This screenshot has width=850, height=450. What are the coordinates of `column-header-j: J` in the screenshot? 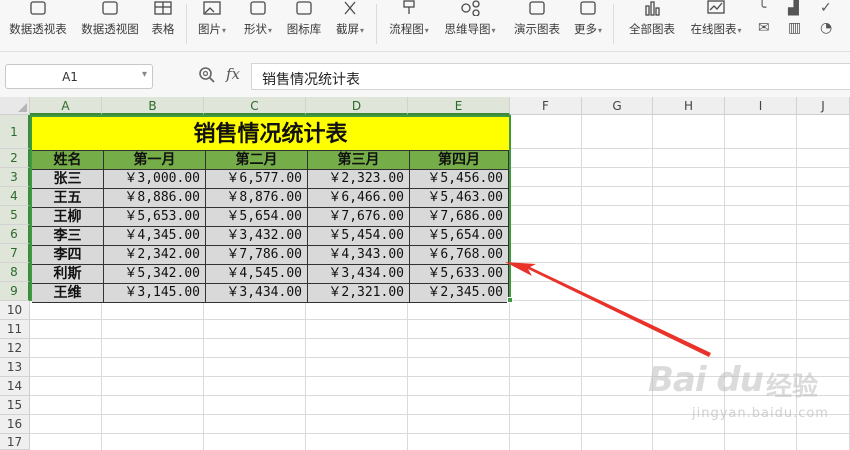 It's located at (823, 106).